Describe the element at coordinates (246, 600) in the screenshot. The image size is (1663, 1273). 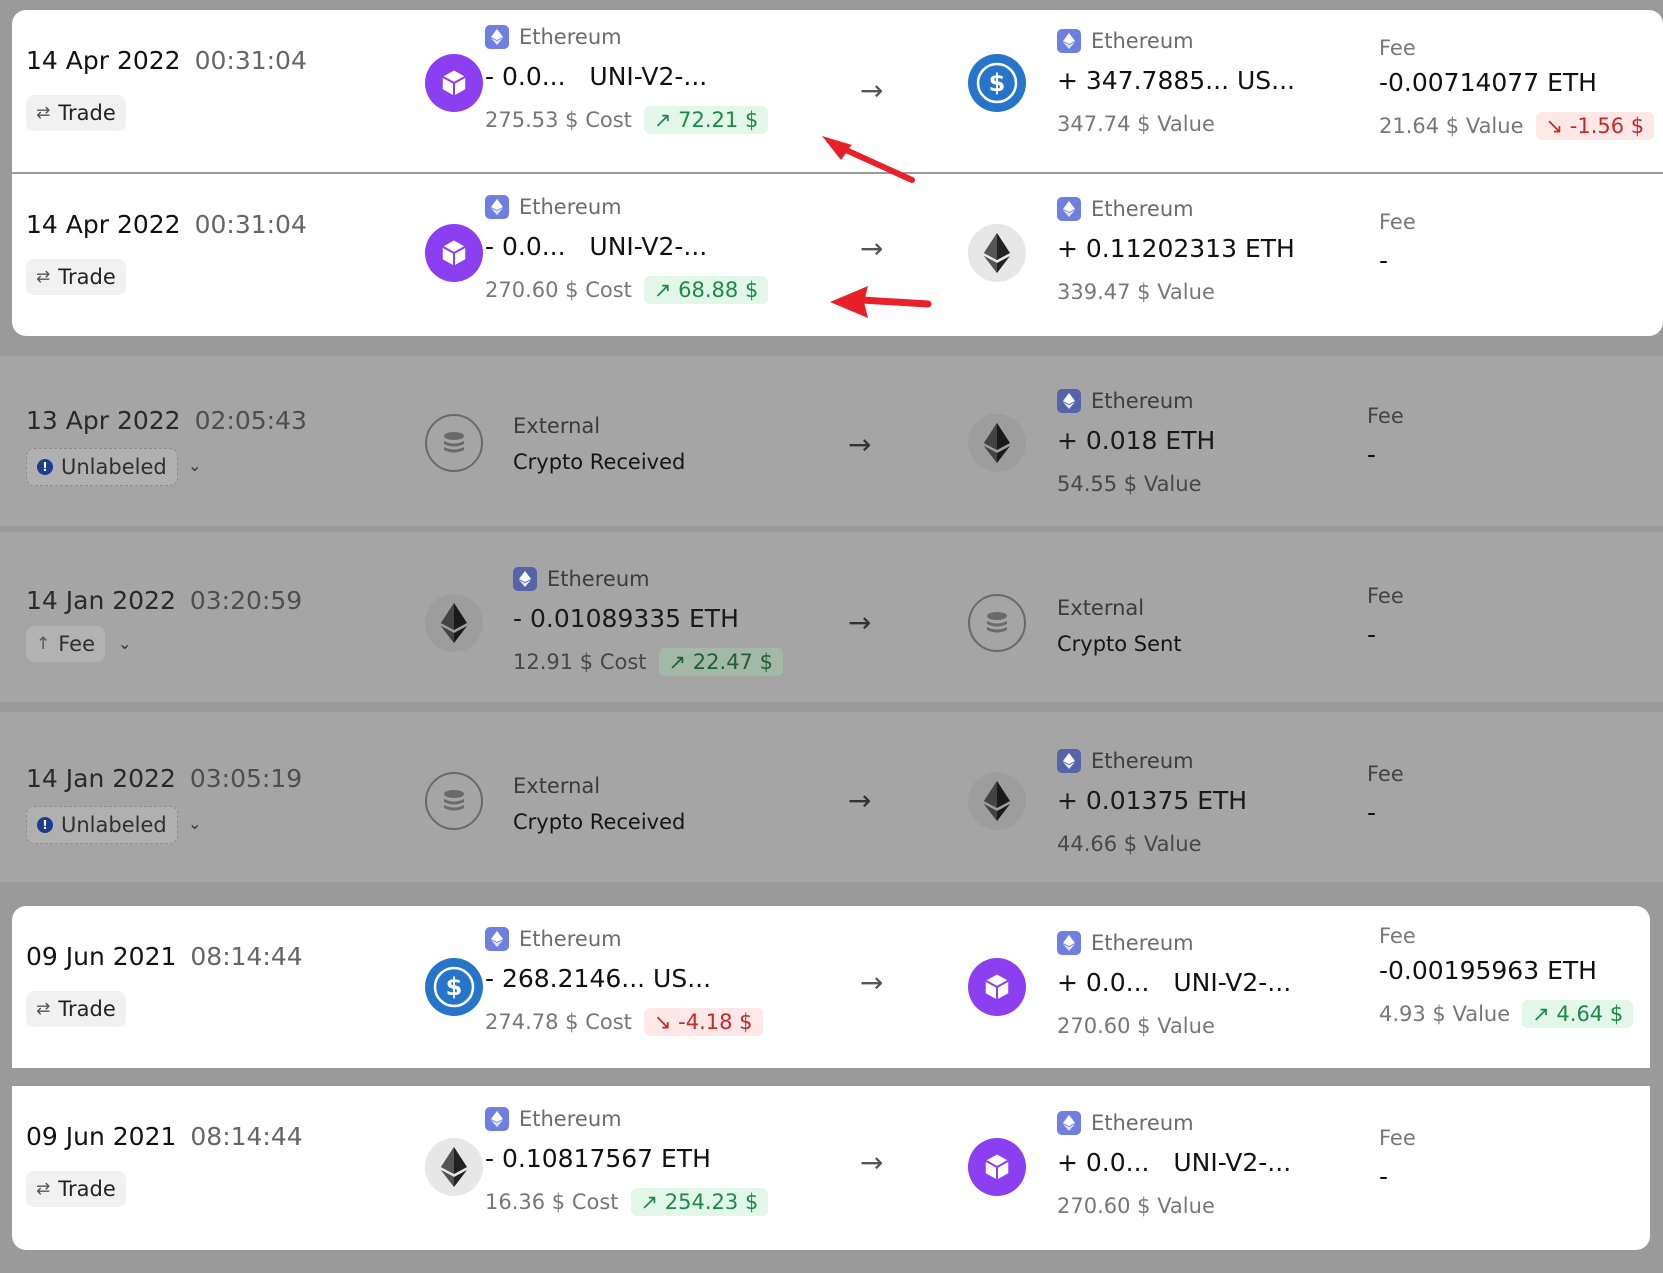
I see `tx-time: 03:20:59` at that location.